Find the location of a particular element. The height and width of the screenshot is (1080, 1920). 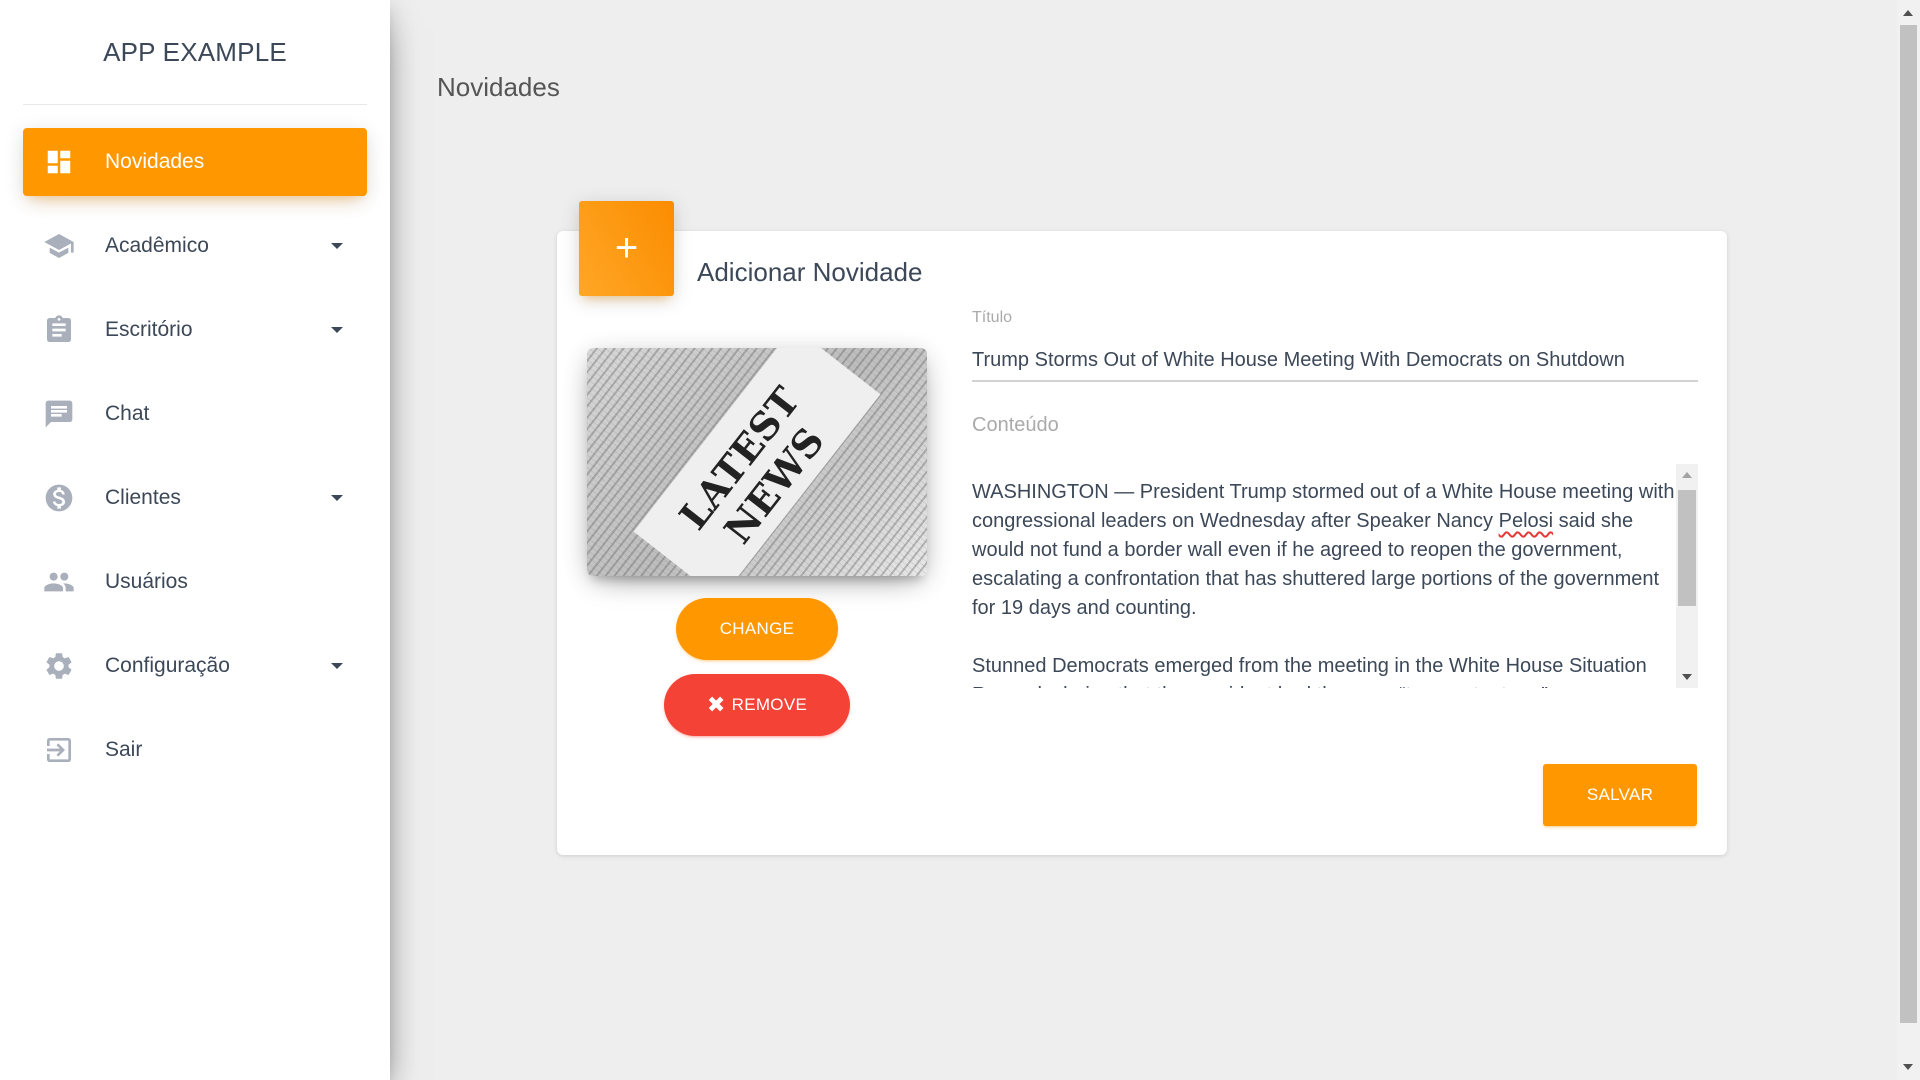

sidebar-item-chat: Chat is located at coordinates (195, 414).